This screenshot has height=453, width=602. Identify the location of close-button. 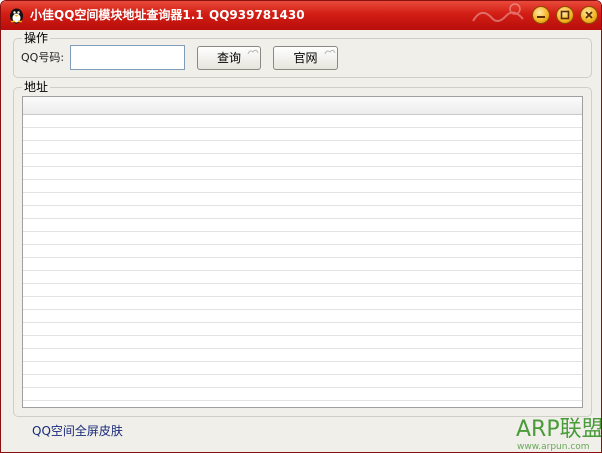
(589, 15).